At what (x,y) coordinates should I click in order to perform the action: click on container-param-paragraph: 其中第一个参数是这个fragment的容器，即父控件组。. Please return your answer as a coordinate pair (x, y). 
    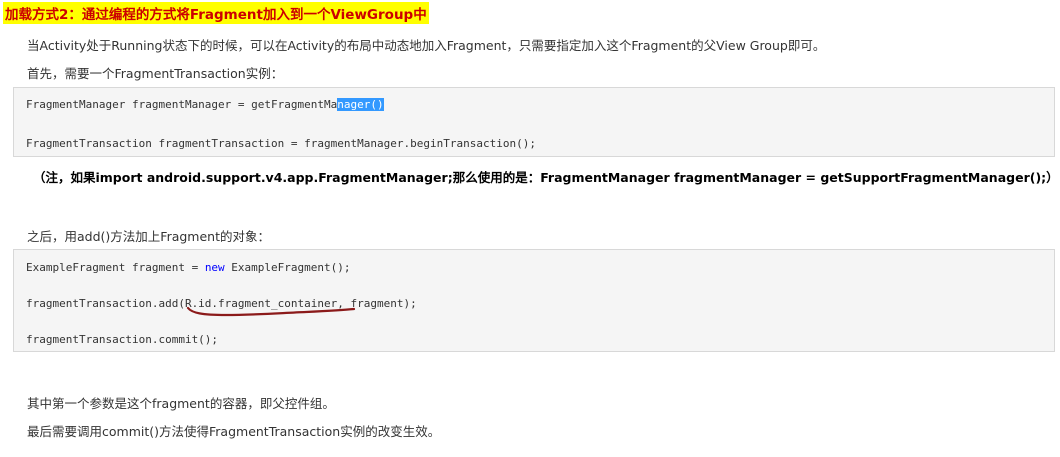
    Looking at the image, I should click on (181, 403).